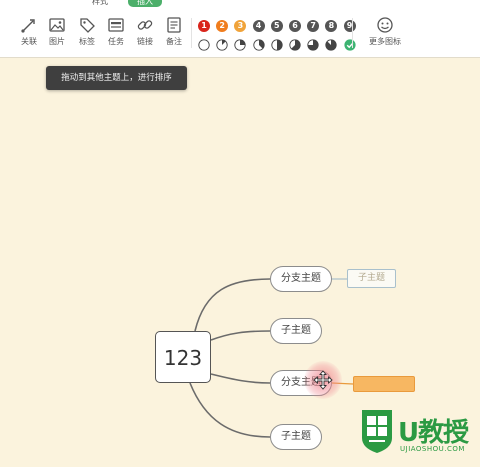 This screenshot has width=480, height=467. Describe the element at coordinates (296, 437) in the screenshot. I see `branch-topic-4: 子主题` at that location.